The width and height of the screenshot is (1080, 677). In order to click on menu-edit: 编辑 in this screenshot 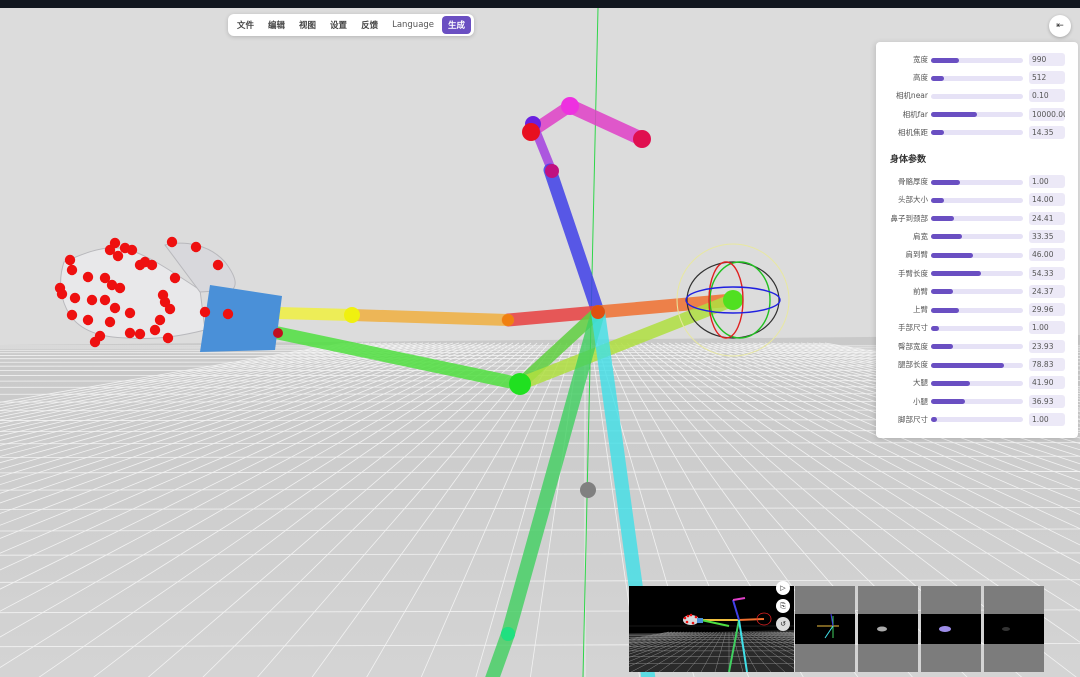, I will do `click(276, 25)`.